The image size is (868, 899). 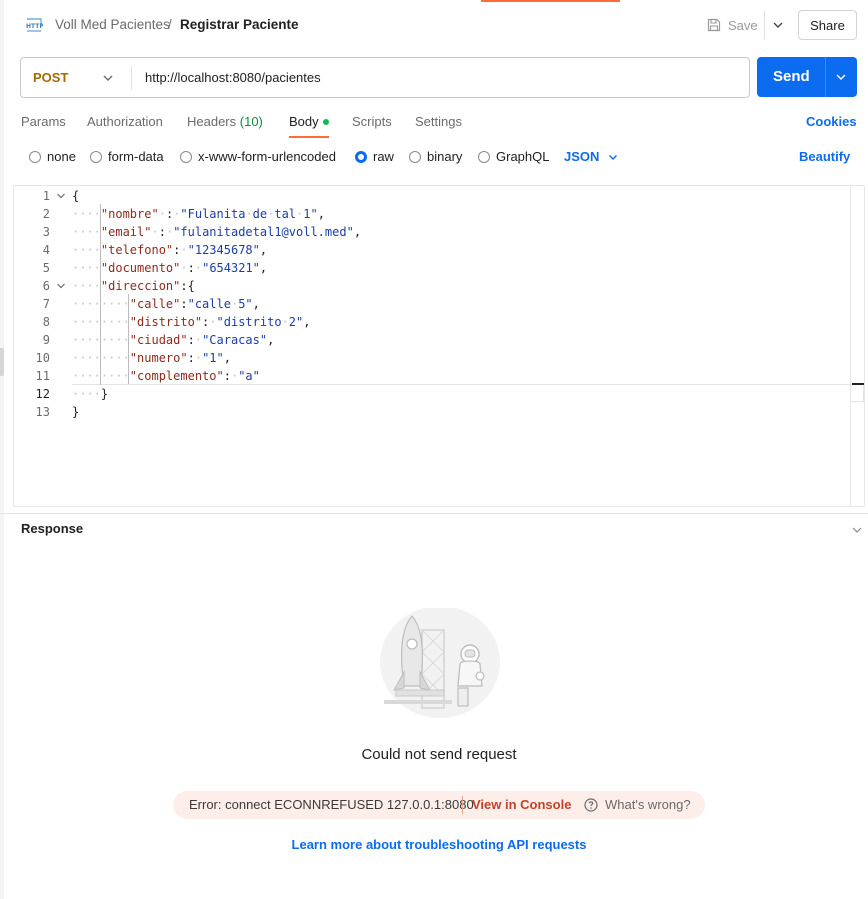 I want to click on http-icon: HTTP, so click(x=34, y=25).